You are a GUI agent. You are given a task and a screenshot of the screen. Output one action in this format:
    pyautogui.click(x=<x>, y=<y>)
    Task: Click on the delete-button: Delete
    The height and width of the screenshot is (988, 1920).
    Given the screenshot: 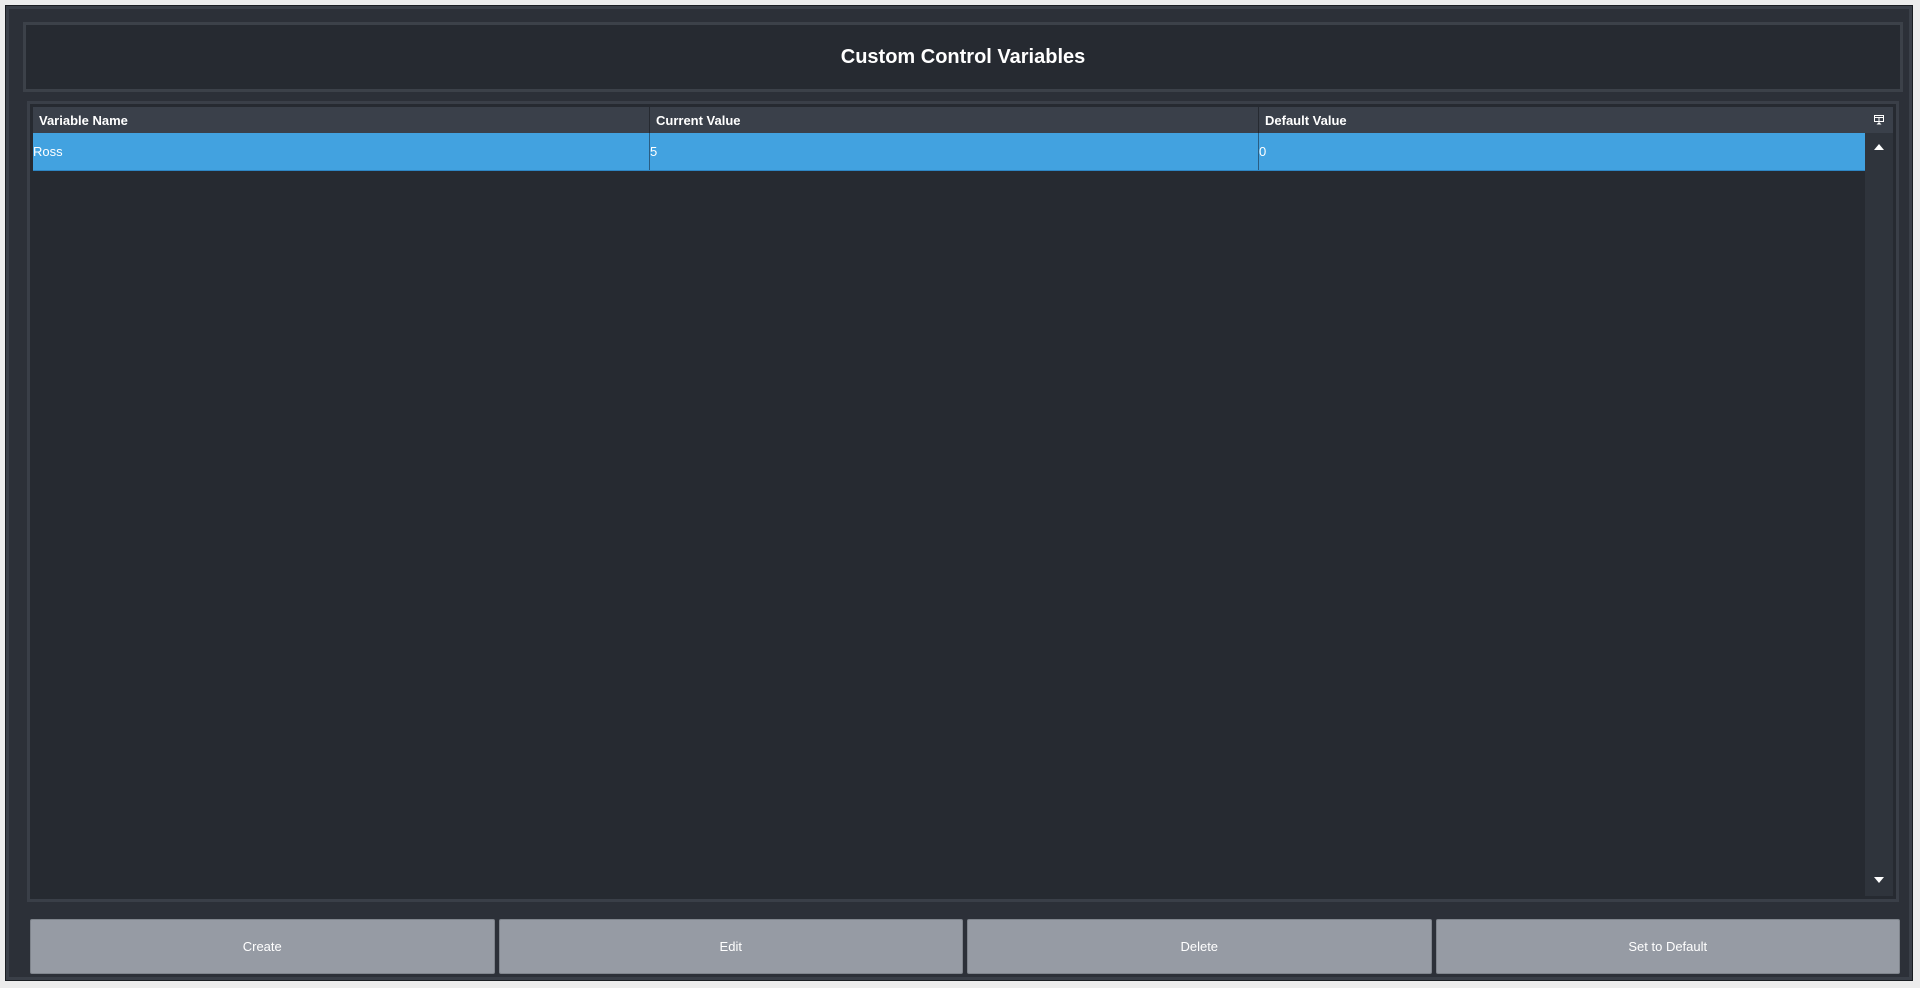 What is the action you would take?
    pyautogui.click(x=1199, y=946)
    